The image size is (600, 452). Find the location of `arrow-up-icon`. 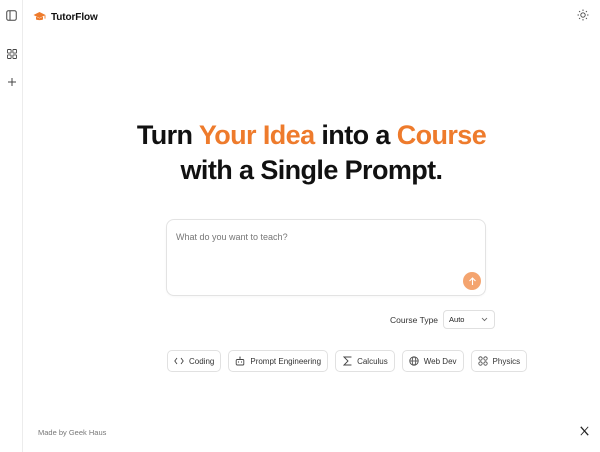

arrow-up-icon is located at coordinates (472, 281).